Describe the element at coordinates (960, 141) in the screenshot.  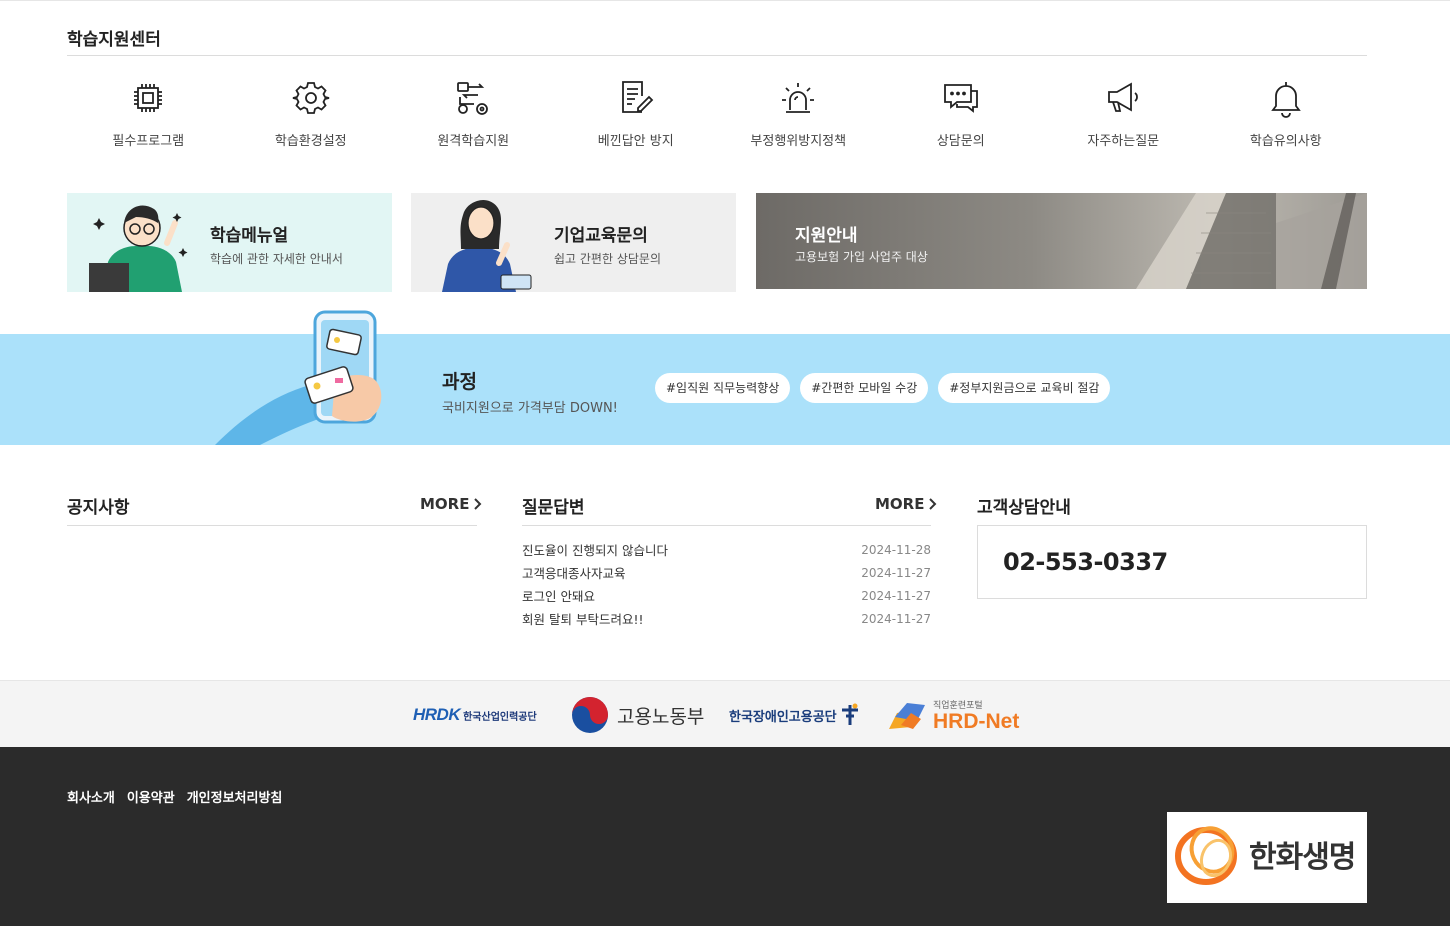
I see `quick-label: 상담문의` at that location.